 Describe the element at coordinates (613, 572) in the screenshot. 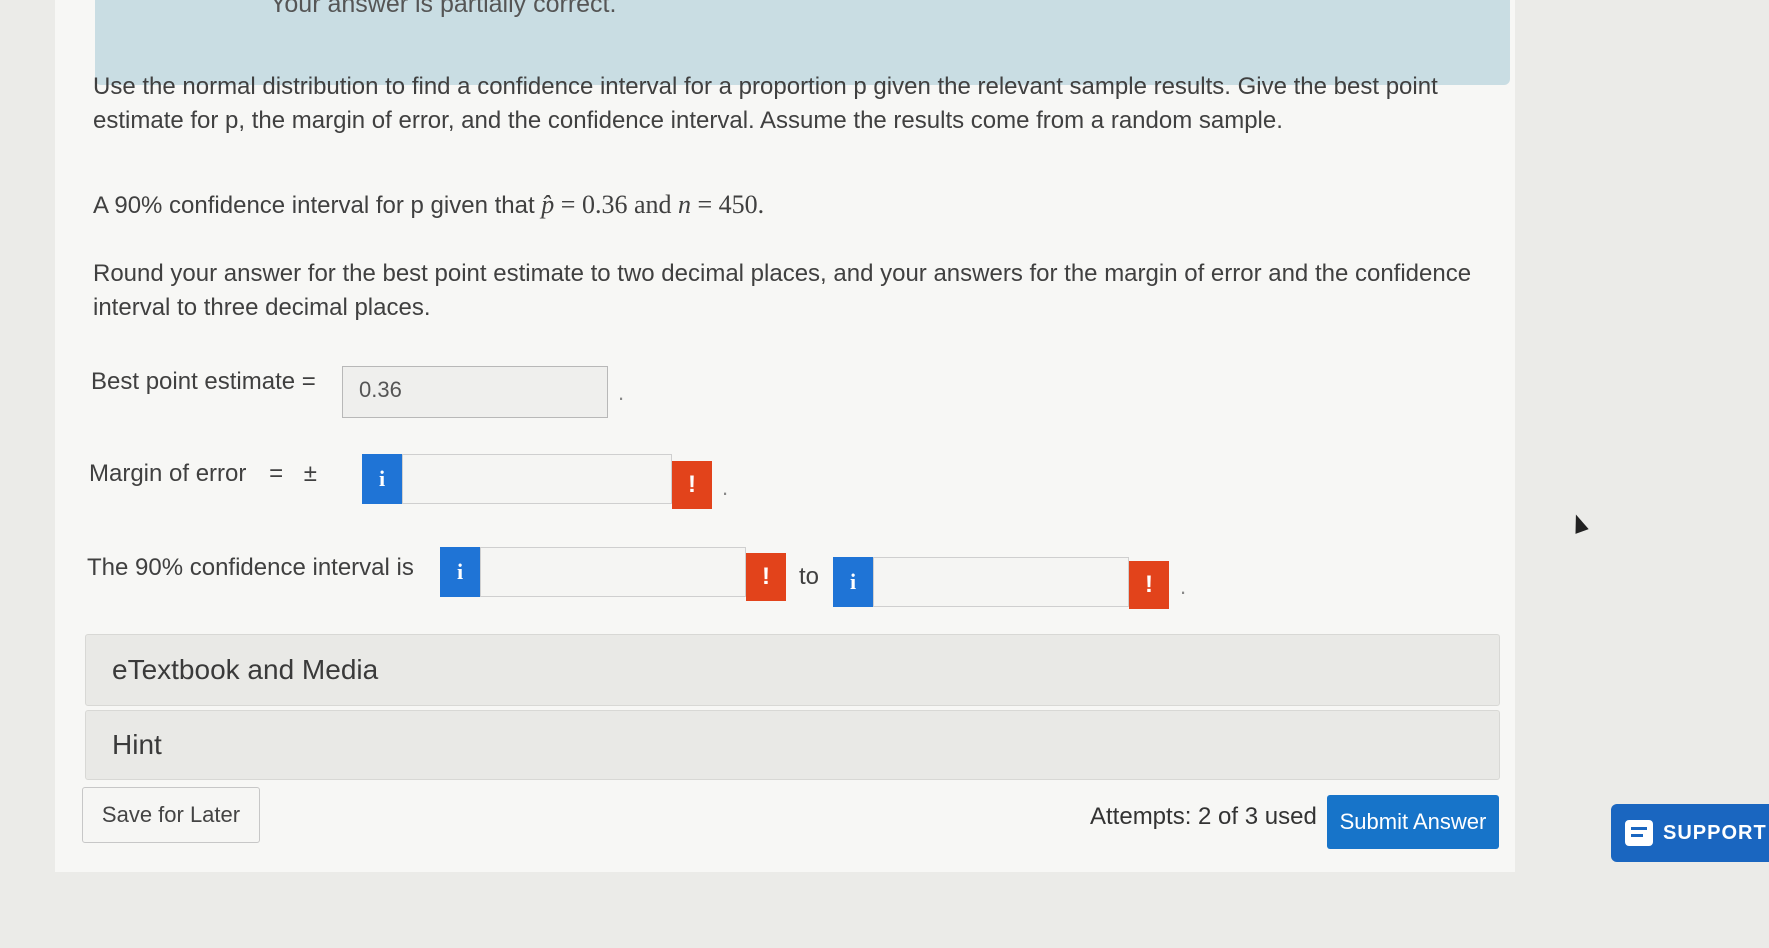

I see `interval-lower-input` at that location.